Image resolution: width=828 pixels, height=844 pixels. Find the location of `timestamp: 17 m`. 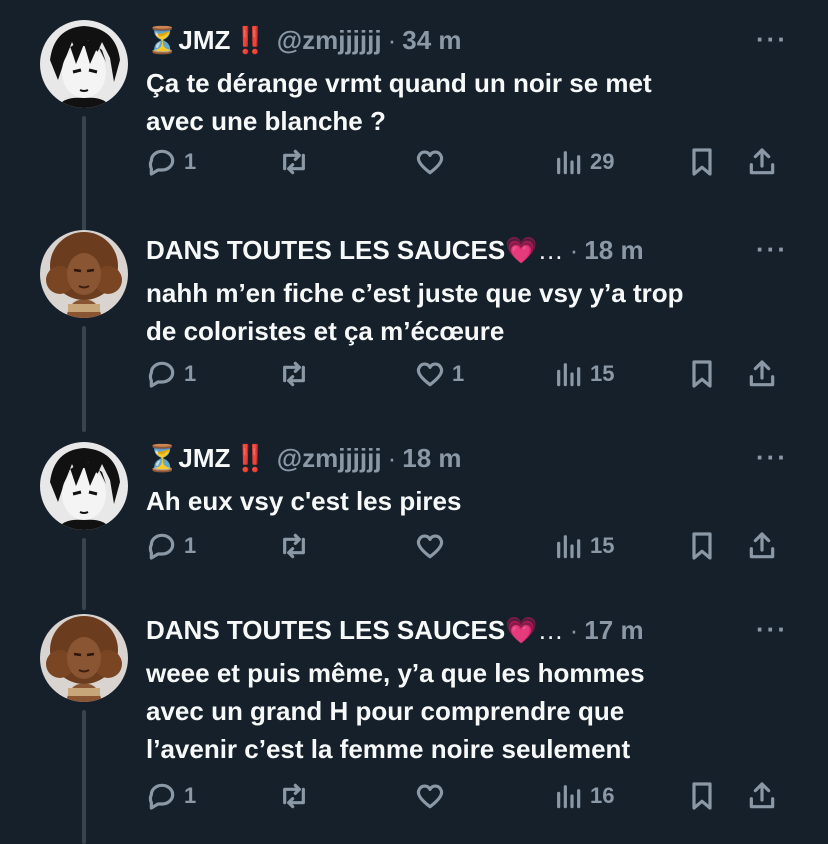

timestamp: 17 m is located at coordinates (613, 630).